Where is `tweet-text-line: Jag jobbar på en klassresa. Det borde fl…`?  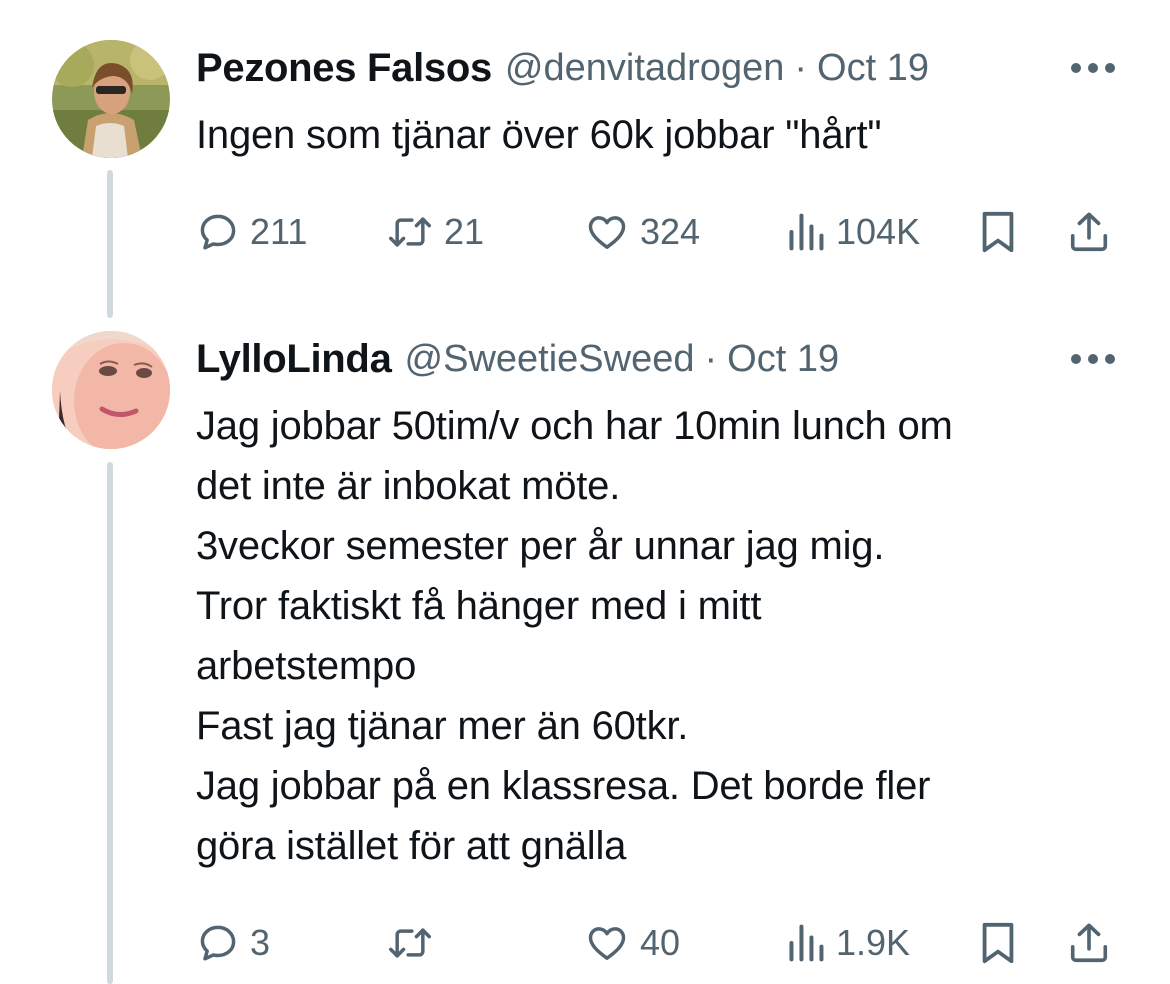
tweet-text-line: Jag jobbar på en klassresa. Det borde fl… is located at coordinates (563, 786).